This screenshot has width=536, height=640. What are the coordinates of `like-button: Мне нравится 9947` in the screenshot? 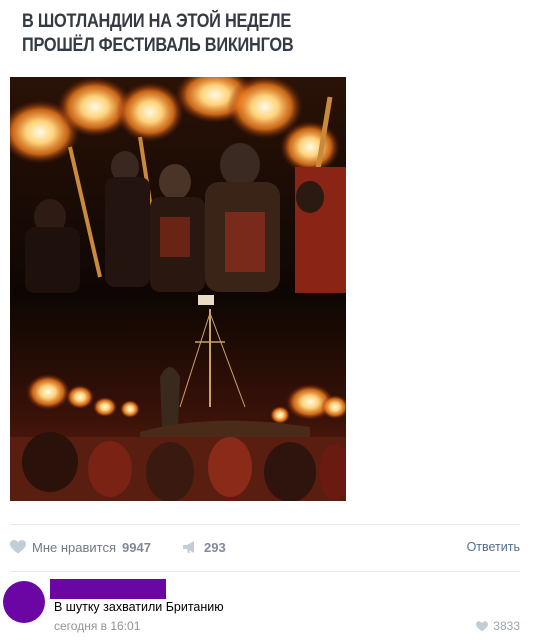 It's located at (80, 547).